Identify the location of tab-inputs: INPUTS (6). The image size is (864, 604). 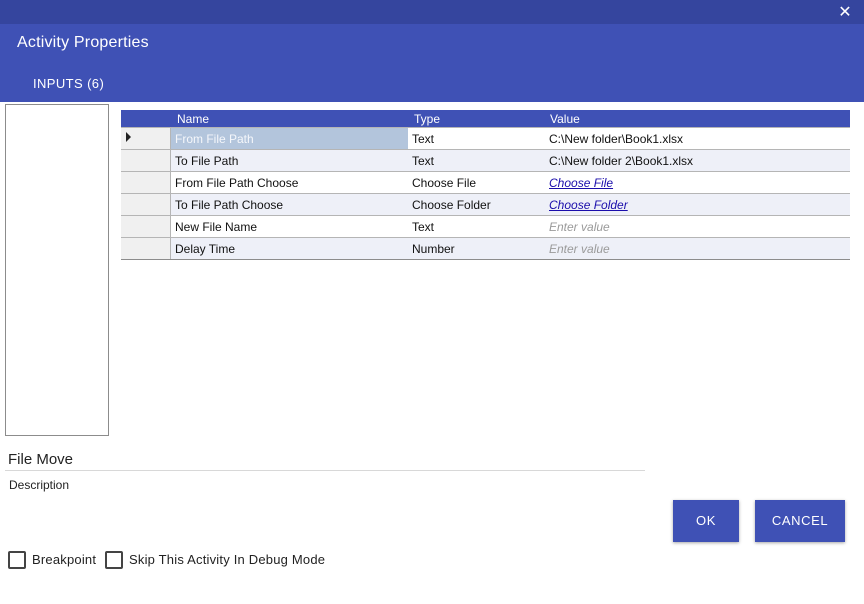
(68, 83).